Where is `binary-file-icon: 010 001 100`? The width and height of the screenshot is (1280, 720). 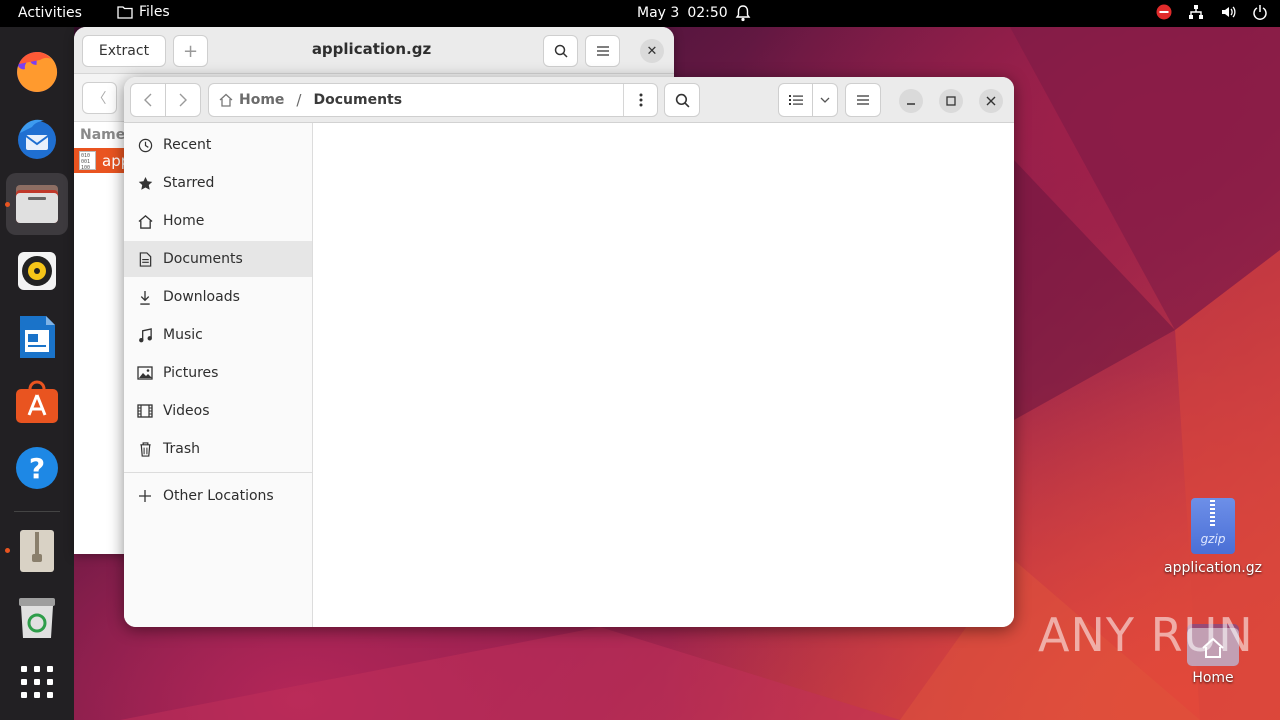
binary-file-icon: 010 001 100 is located at coordinates (87, 161).